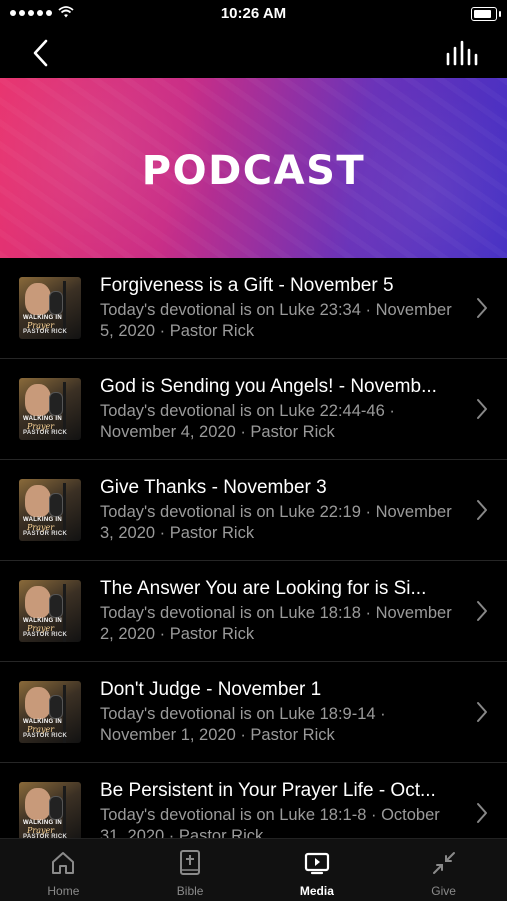  I want to click on tab-bible: Bible, so click(190, 870).